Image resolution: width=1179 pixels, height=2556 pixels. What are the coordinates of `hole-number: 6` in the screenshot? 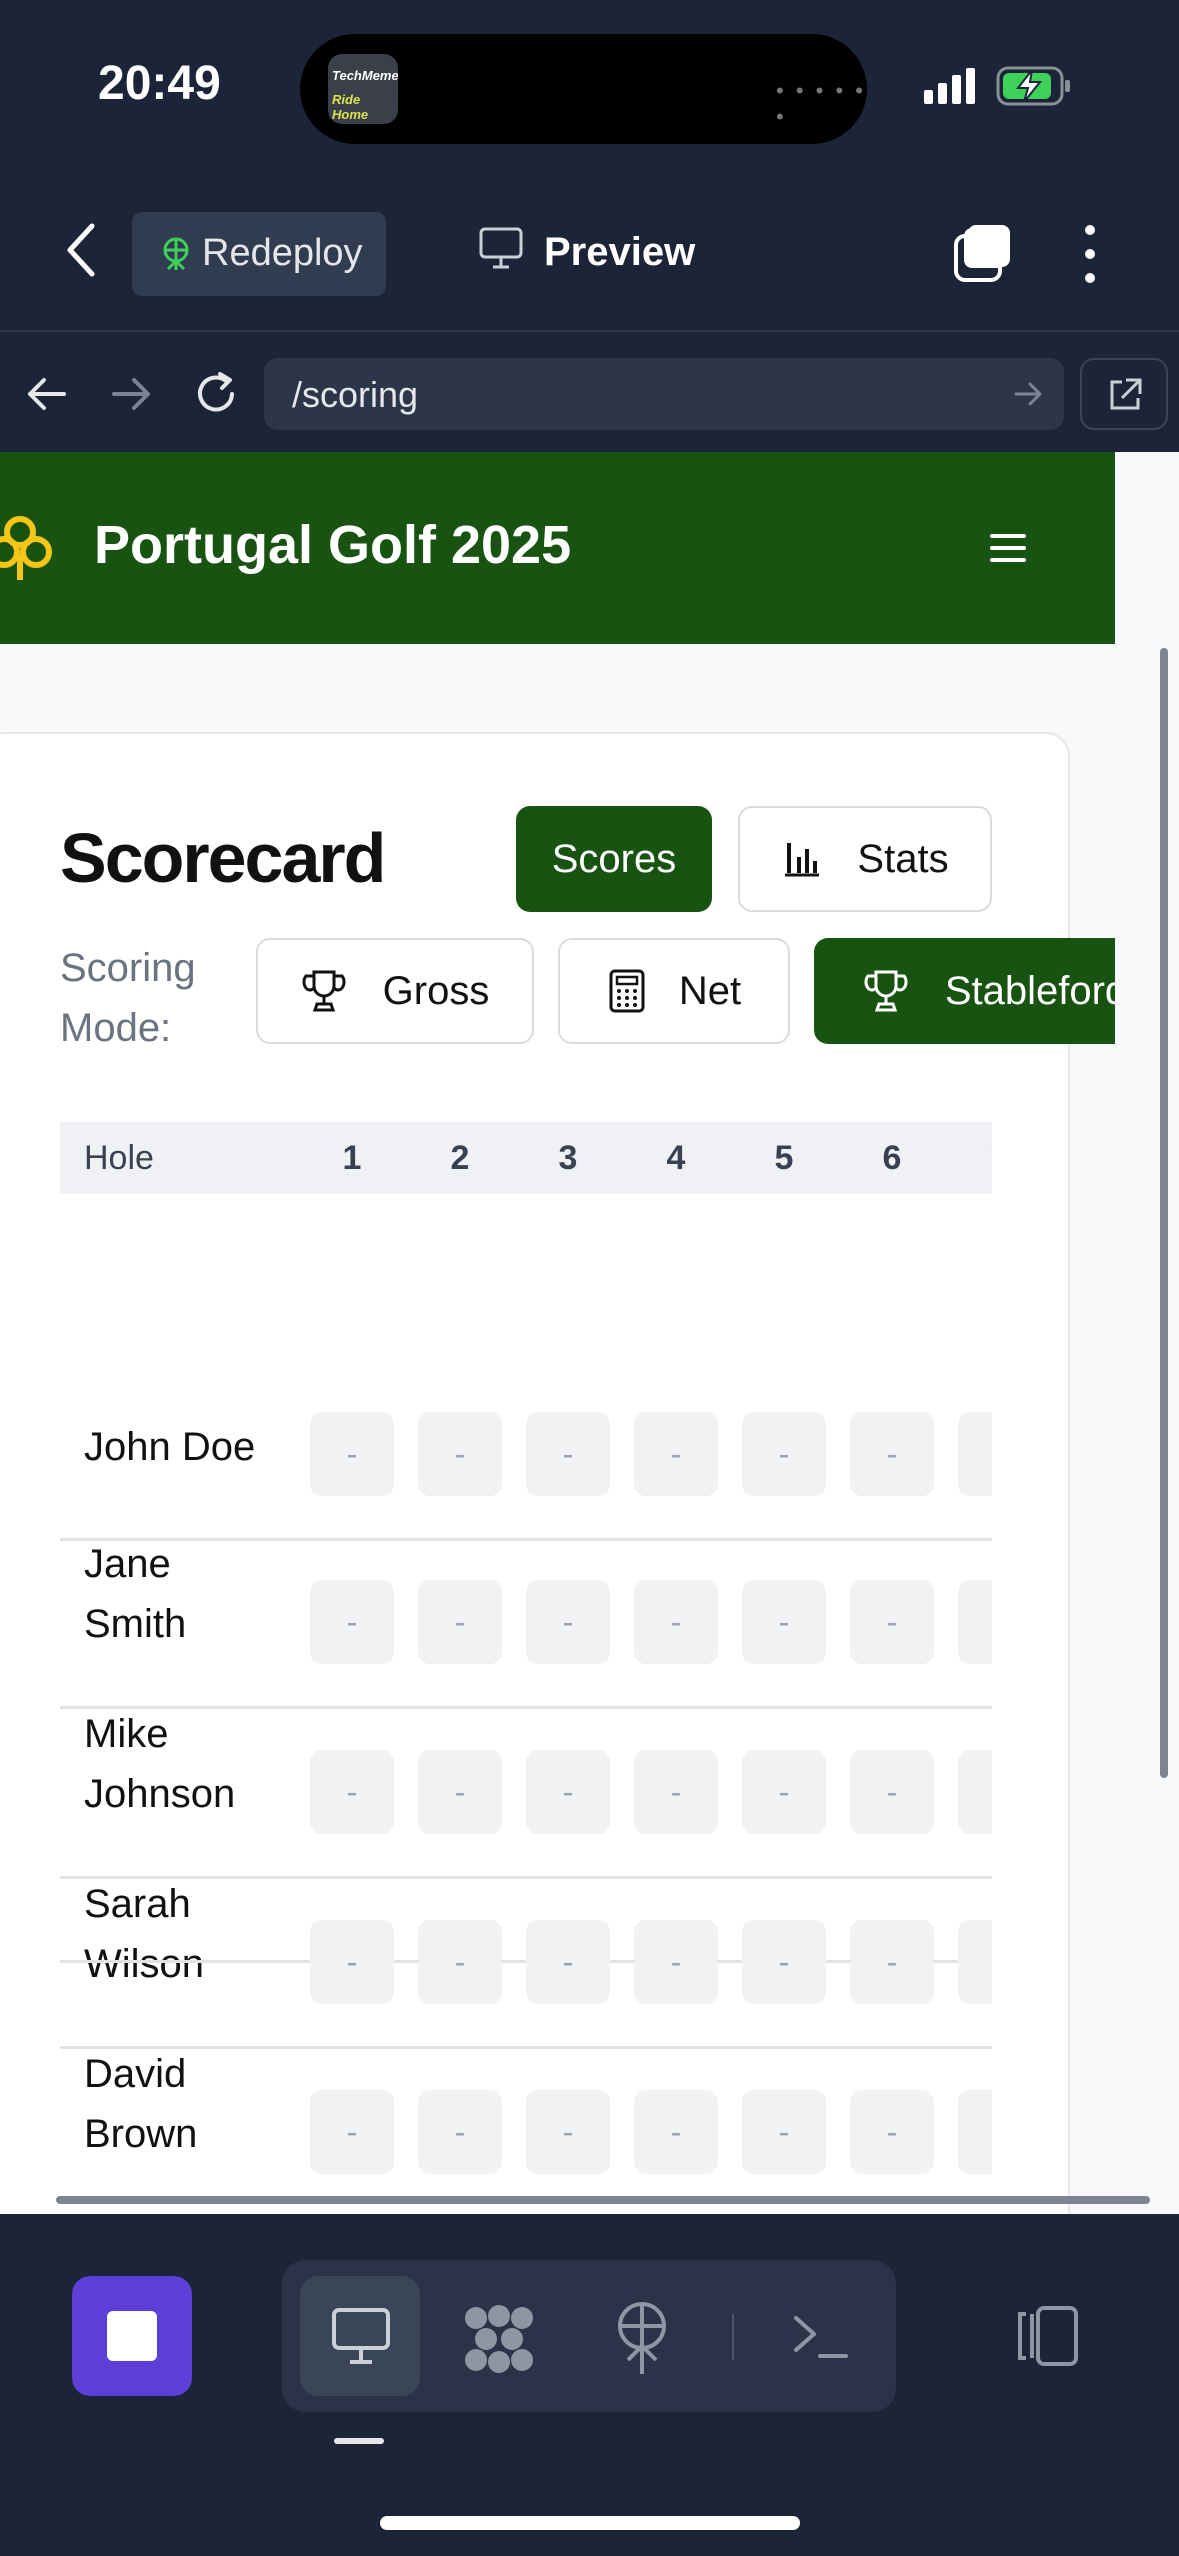 It's located at (892, 1158).